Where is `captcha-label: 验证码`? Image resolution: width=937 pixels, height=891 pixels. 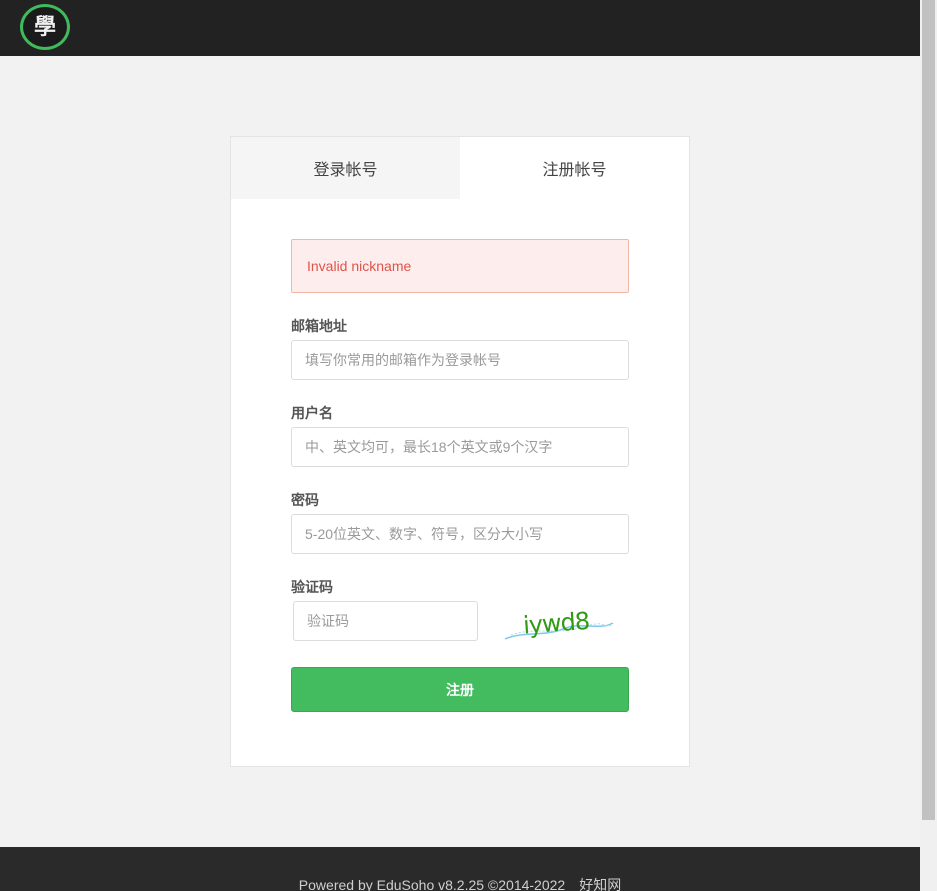 captcha-label: 验证码 is located at coordinates (312, 587).